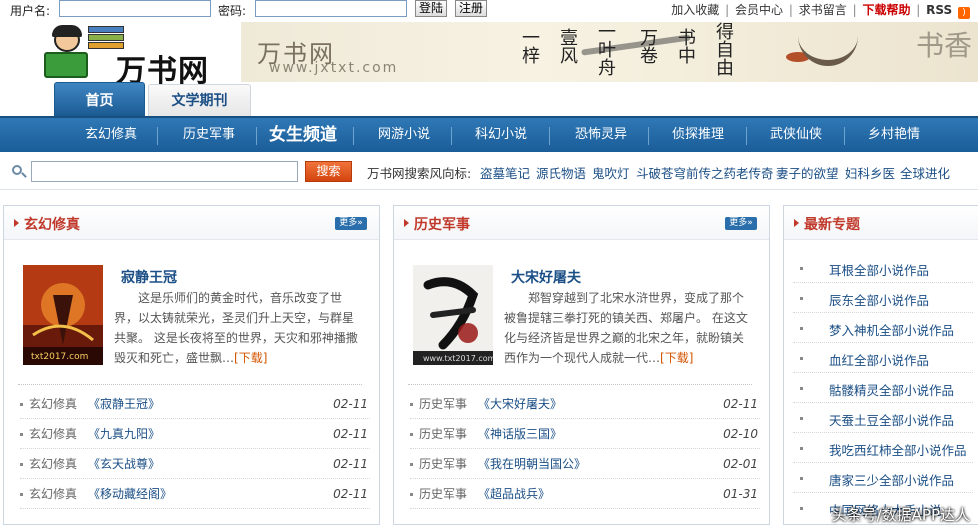 The image size is (978, 529). What do you see at coordinates (63, 315) in the screenshot?
I see `book-cover: txt2017.com` at bounding box center [63, 315].